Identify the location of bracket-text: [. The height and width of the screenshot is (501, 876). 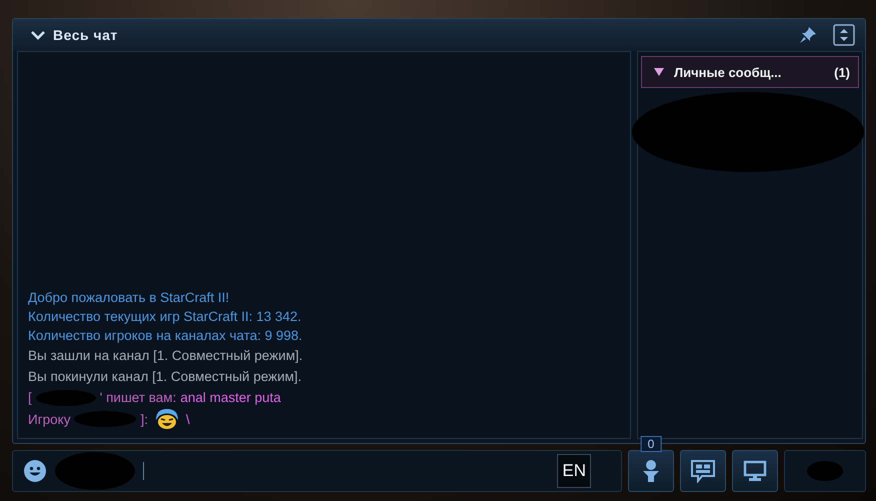
(30, 397).